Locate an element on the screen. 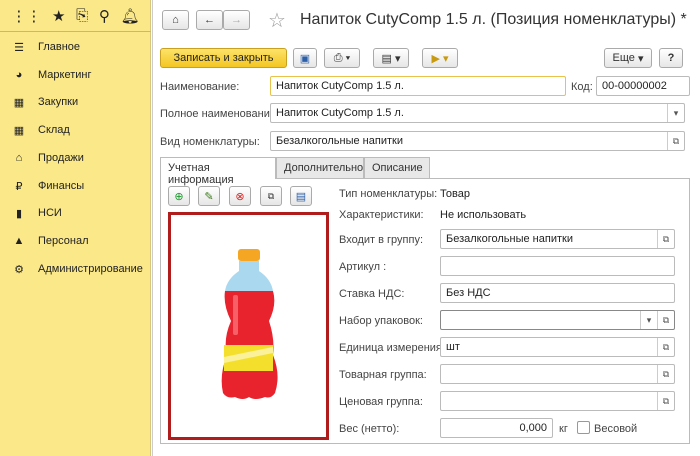 This screenshot has height=456, width=700. pie-chart-icon: ◕ is located at coordinates (19, 75).